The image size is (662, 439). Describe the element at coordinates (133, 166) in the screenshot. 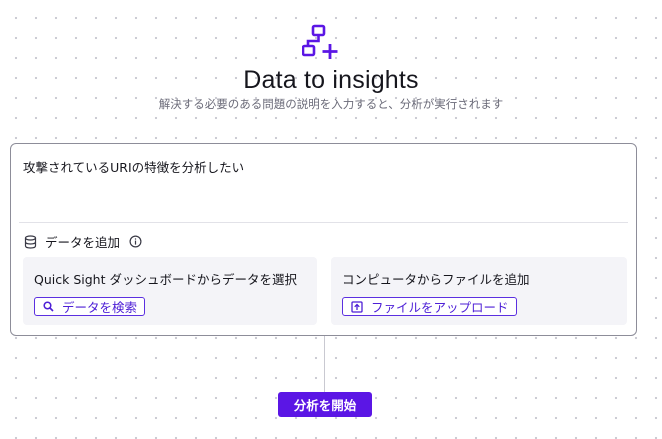

I see `prompt-input: 攻撃されているURIの特徴を分析したい` at that location.